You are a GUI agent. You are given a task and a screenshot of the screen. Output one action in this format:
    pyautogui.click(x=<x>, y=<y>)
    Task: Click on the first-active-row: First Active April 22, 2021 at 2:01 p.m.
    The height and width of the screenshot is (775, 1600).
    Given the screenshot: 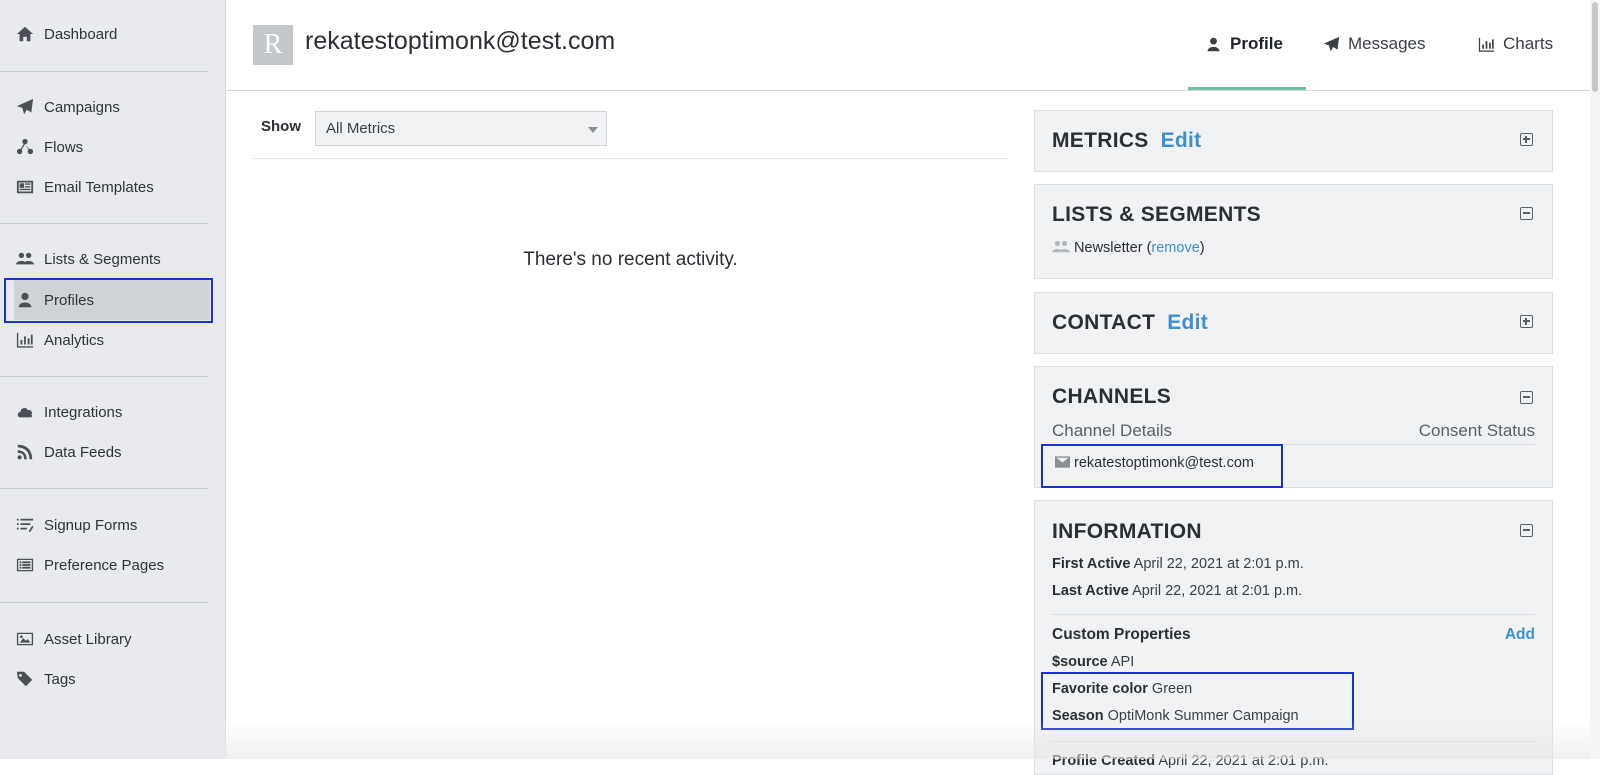 What is the action you would take?
    pyautogui.click(x=1178, y=564)
    